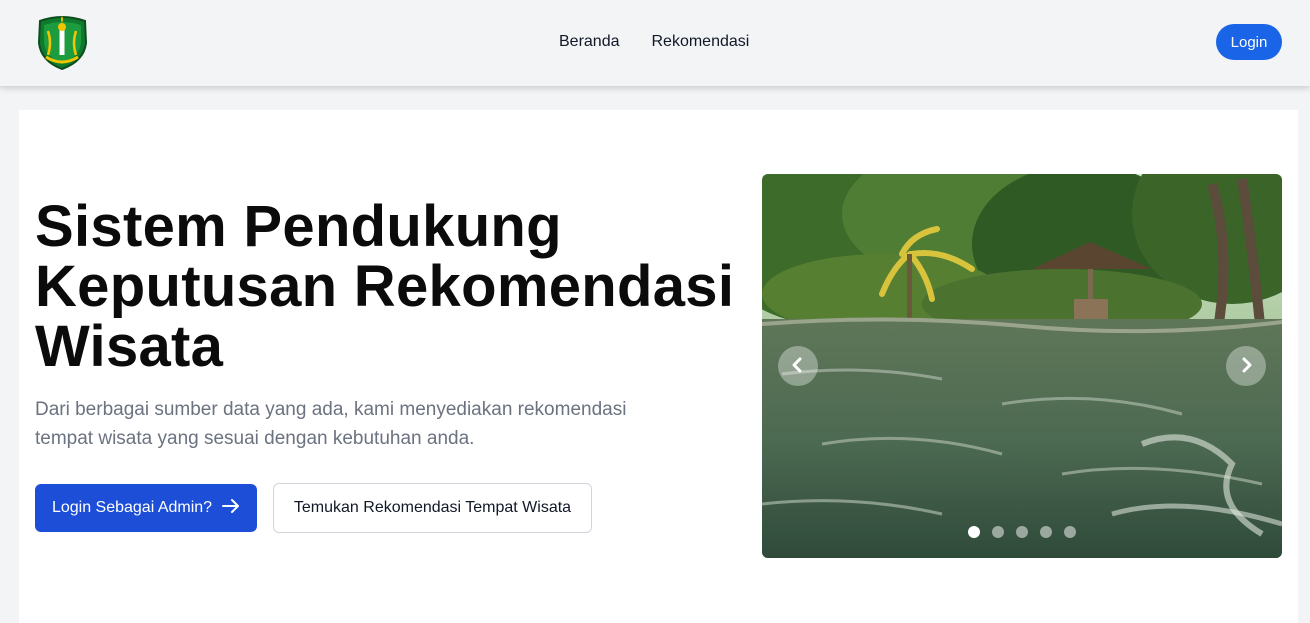 This screenshot has height=623, width=1310. What do you see at coordinates (605, 42) in the screenshot?
I see `nav-link-beranda: Beranda` at bounding box center [605, 42].